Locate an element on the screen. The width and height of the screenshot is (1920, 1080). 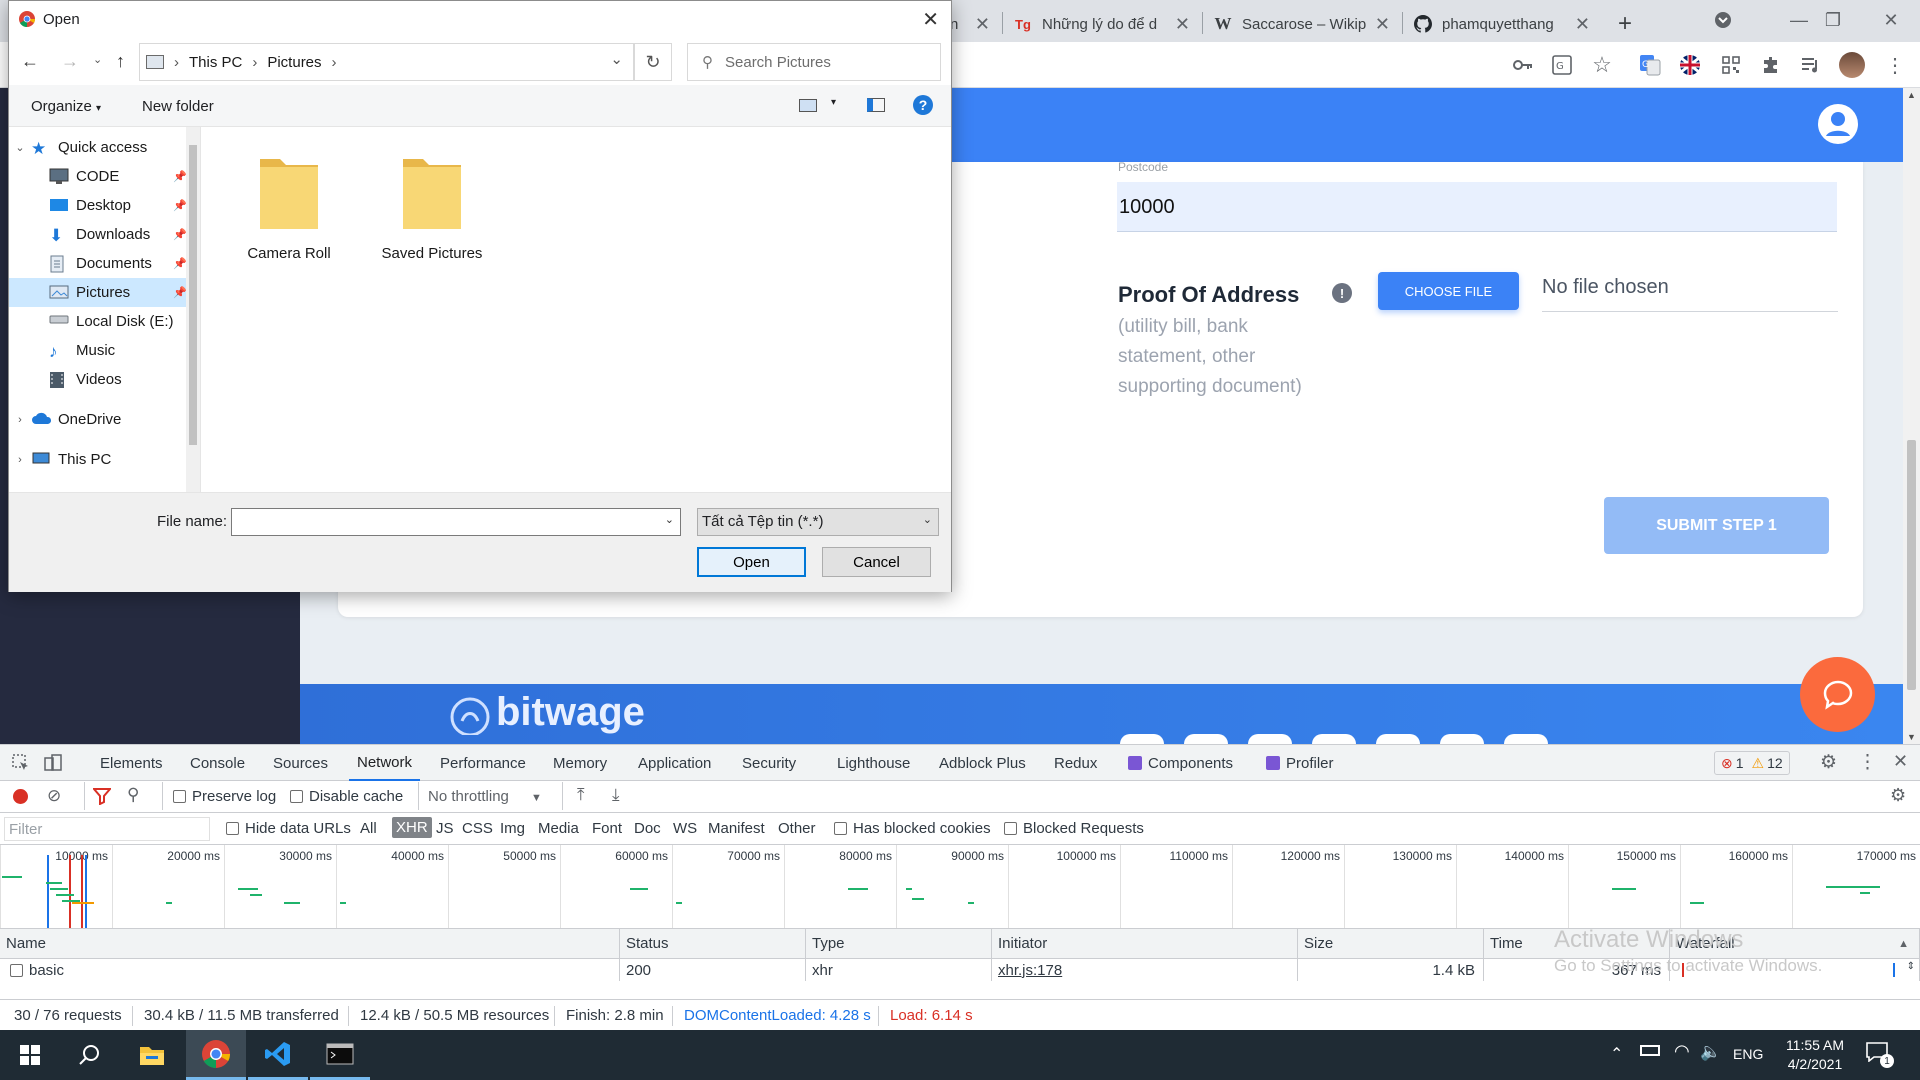
wifi-icon: ◠ is located at coordinates (1682, 1051).